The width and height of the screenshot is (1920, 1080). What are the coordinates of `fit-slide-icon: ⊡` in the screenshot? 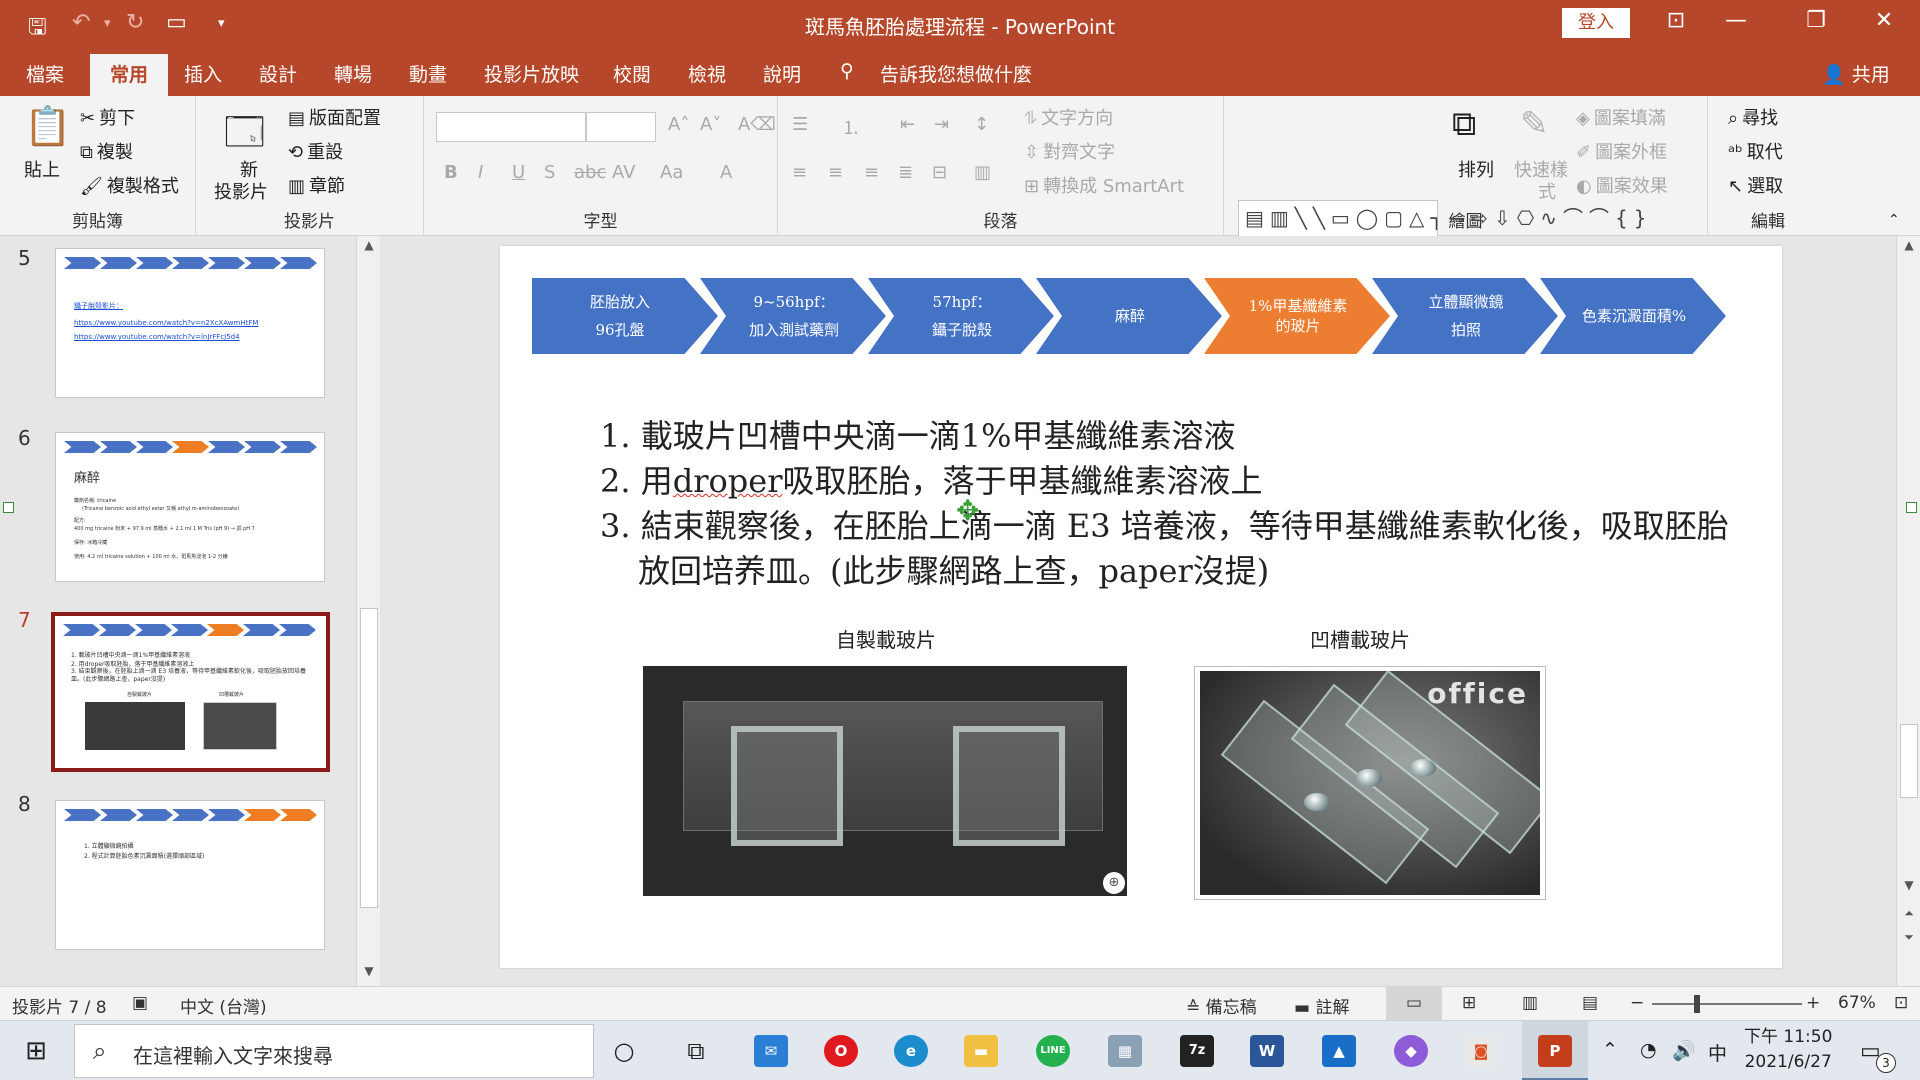 It's located at (1901, 1003).